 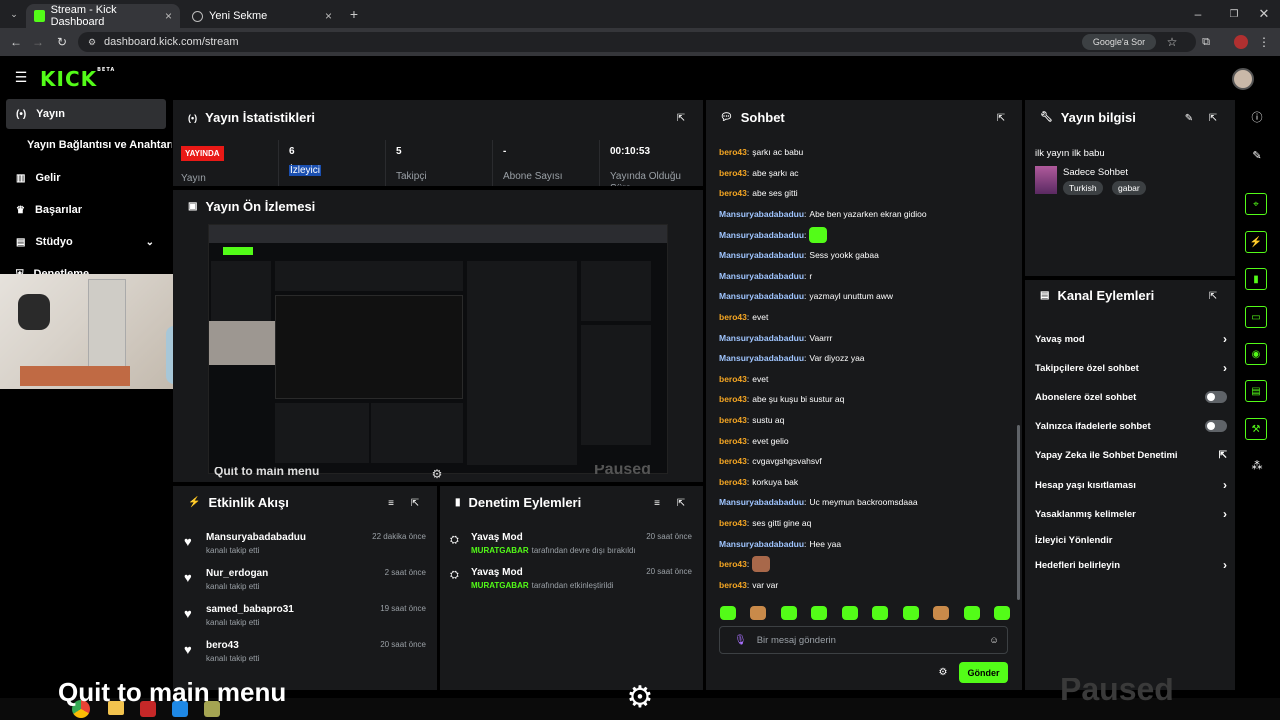 What do you see at coordinates (1198, 14) in the screenshot?
I see `minimize-icon: –` at bounding box center [1198, 14].